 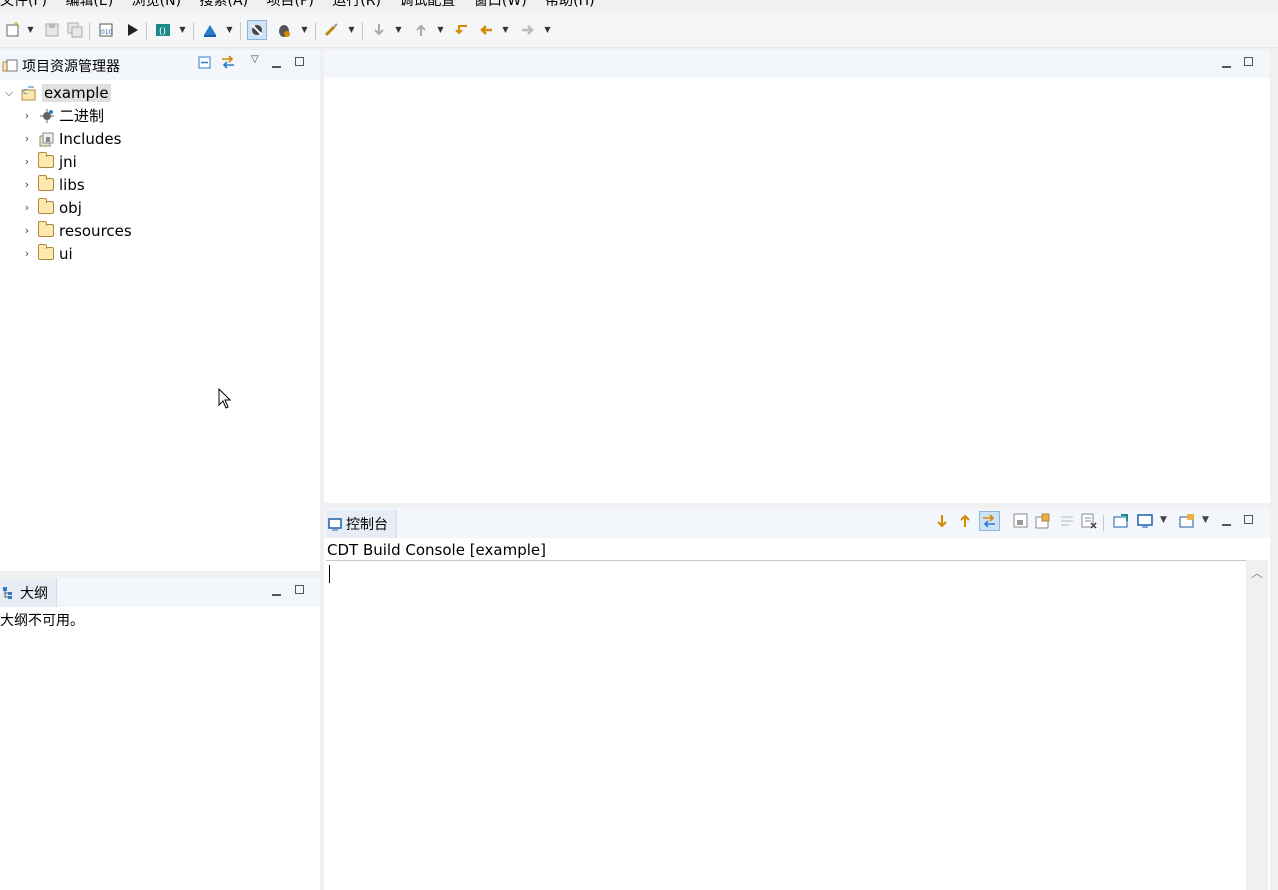 What do you see at coordinates (528, 30) in the screenshot?
I see `forward-icon` at bounding box center [528, 30].